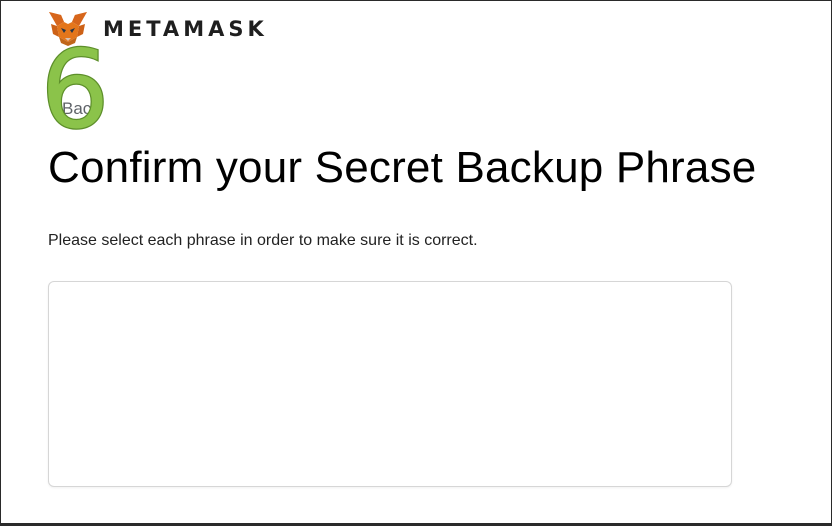 The width and height of the screenshot is (832, 526). I want to click on brand-name: METAMASK, so click(185, 29).